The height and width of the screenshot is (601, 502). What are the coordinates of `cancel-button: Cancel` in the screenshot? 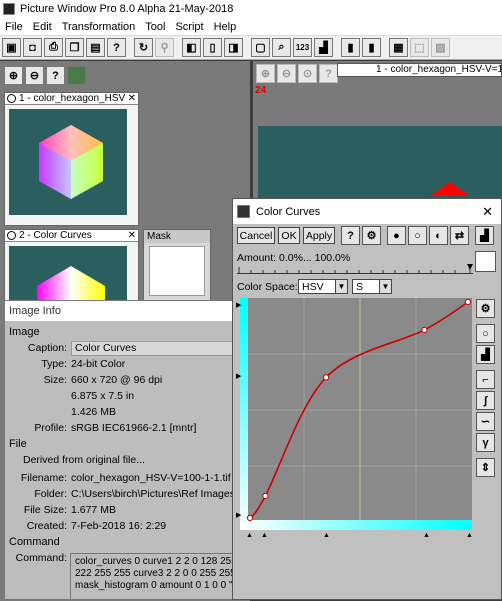 It's located at (256, 235).